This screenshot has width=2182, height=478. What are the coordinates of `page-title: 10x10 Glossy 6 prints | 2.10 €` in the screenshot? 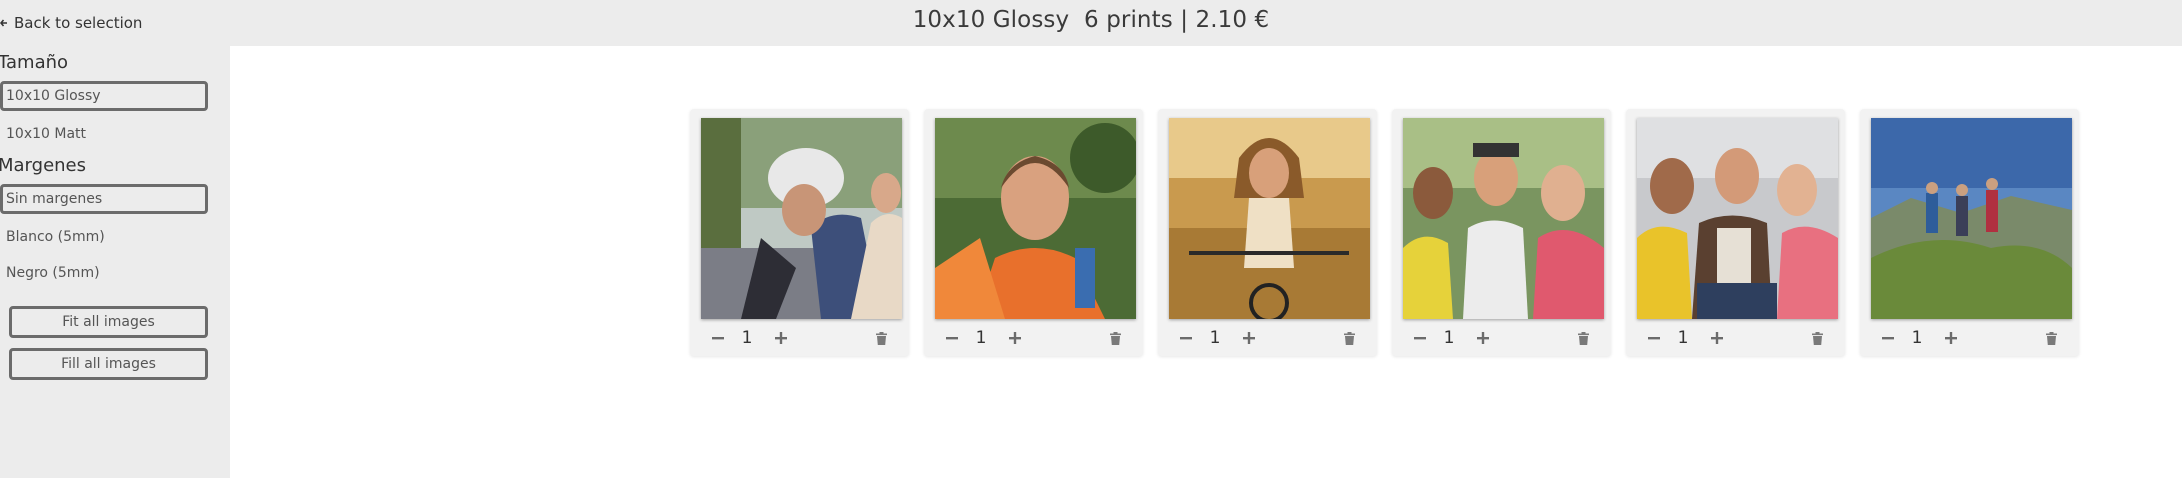 It's located at (1091, 20).